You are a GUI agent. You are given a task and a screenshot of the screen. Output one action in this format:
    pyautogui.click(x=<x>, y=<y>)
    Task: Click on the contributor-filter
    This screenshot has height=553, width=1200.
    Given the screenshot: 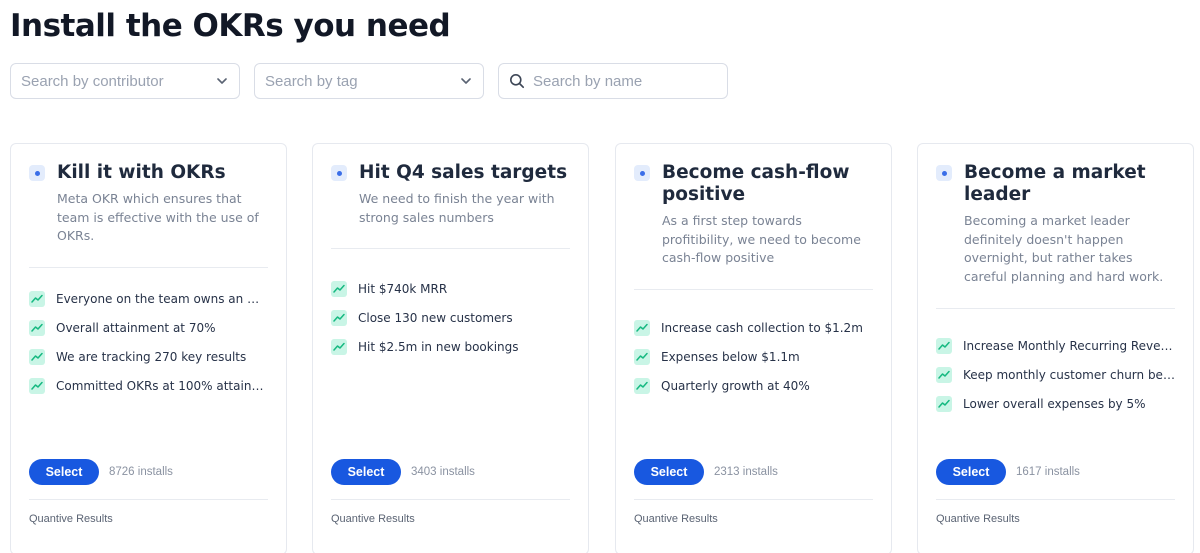 What is the action you would take?
    pyautogui.click(x=125, y=81)
    